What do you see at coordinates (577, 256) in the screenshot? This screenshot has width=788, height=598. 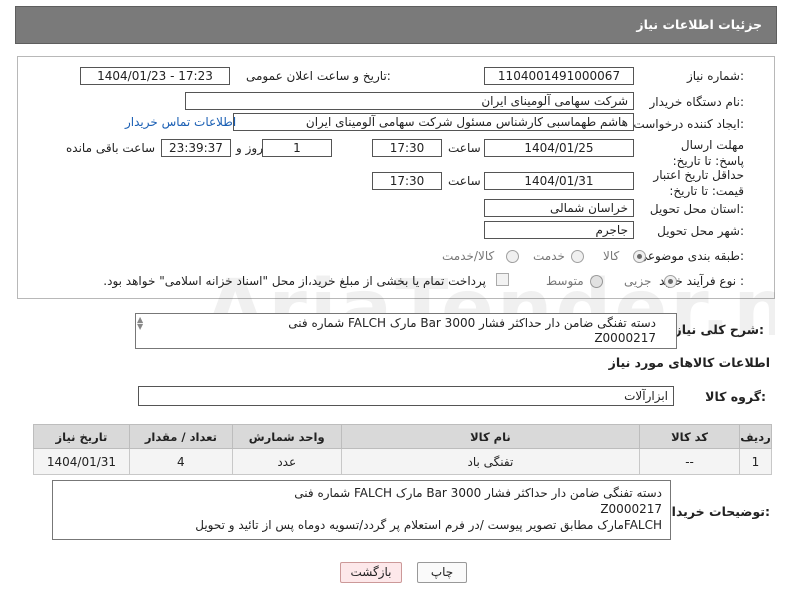 I see `category-radio-service` at bounding box center [577, 256].